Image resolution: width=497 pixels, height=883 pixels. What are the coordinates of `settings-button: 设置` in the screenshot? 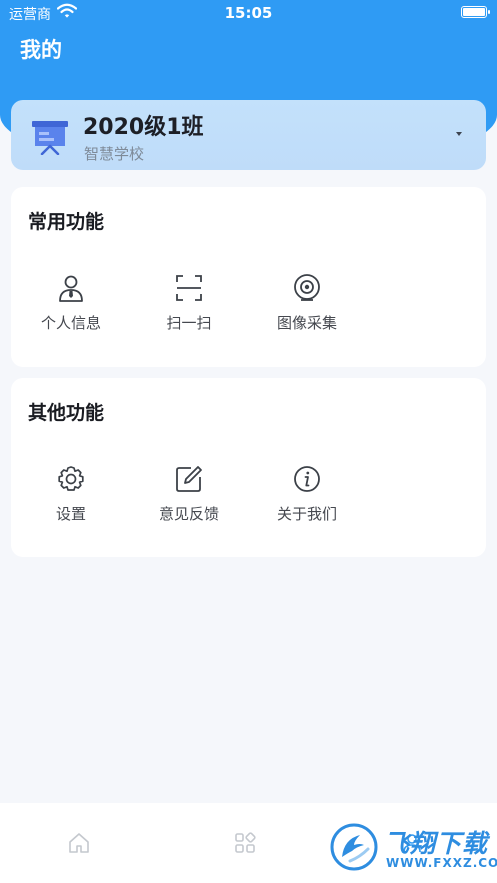 It's located at (71, 494).